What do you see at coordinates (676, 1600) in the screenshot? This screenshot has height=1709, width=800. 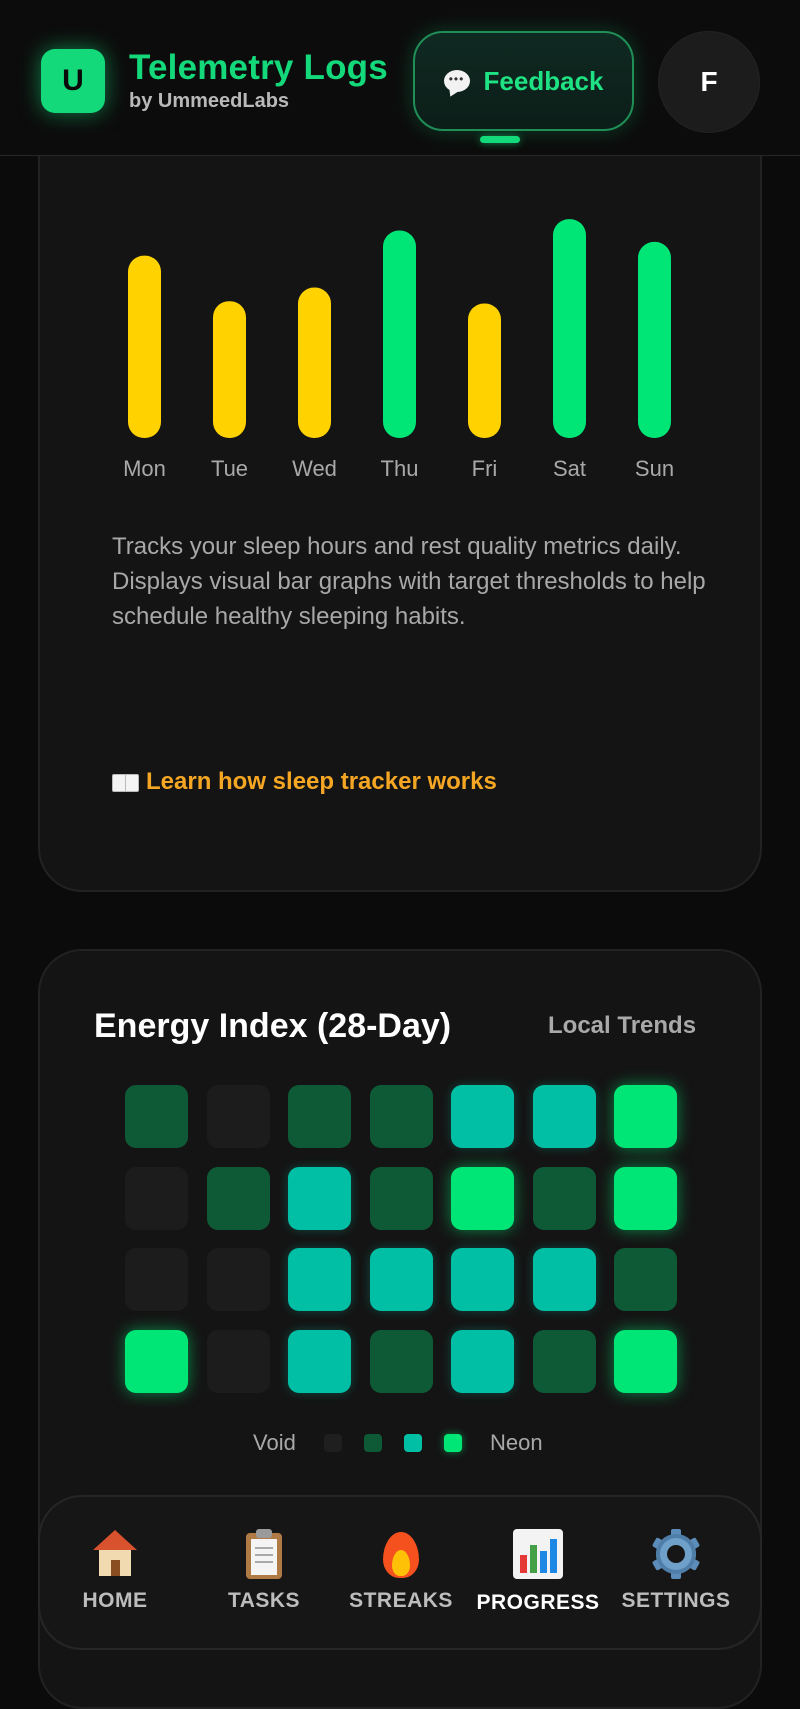 I see `nav-label-settings: SETTINGS` at bounding box center [676, 1600].